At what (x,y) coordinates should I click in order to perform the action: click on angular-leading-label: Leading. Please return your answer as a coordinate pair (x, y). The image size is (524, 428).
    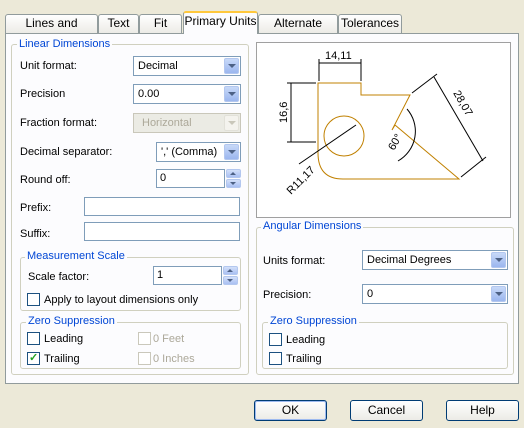
    Looking at the image, I should click on (306, 340).